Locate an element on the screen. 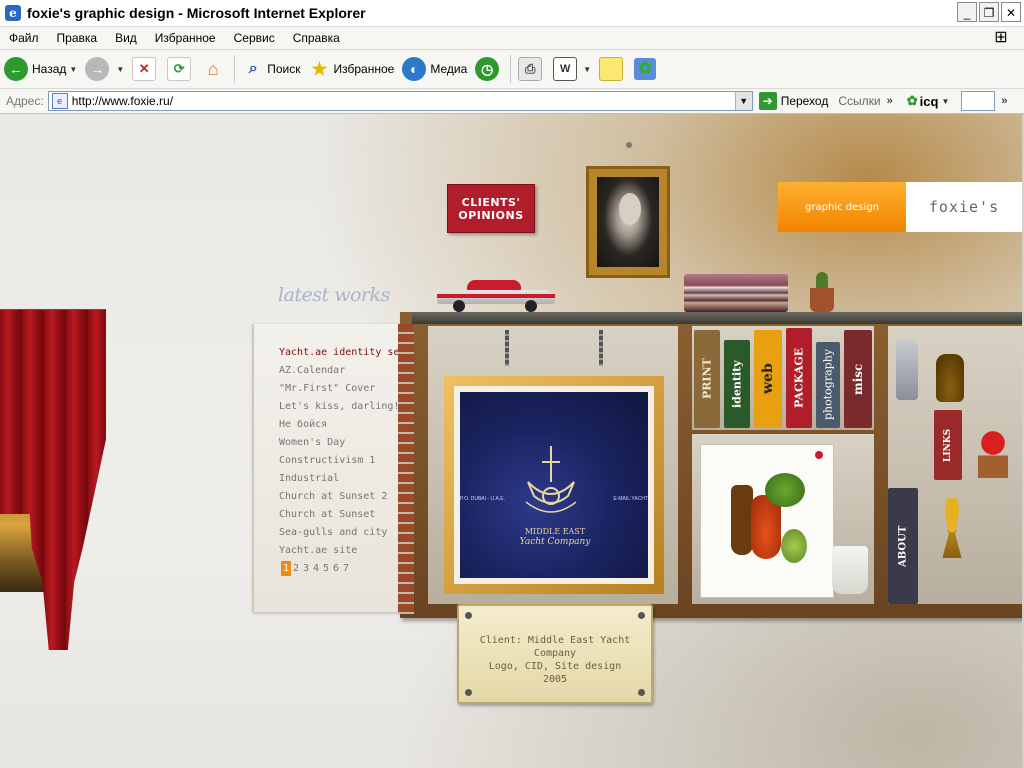 This screenshot has width=1024, height=768. address-url: http://www.foxie.ru/ is located at coordinates (122, 101).